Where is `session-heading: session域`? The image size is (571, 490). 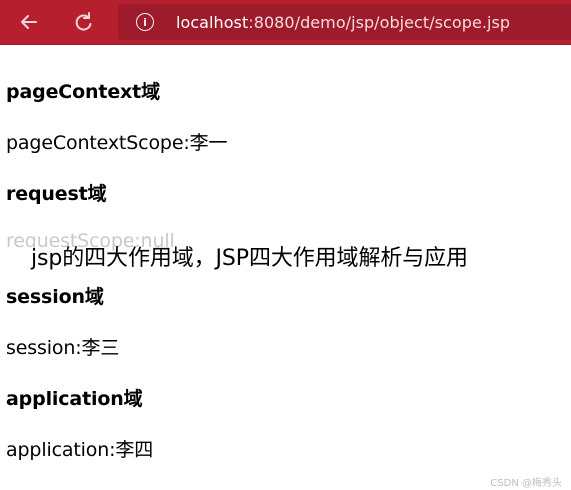
session-heading: session域 is located at coordinates (55, 297).